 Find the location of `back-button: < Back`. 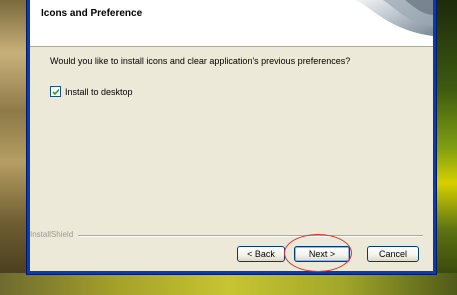

back-button: < Back is located at coordinates (261, 254).